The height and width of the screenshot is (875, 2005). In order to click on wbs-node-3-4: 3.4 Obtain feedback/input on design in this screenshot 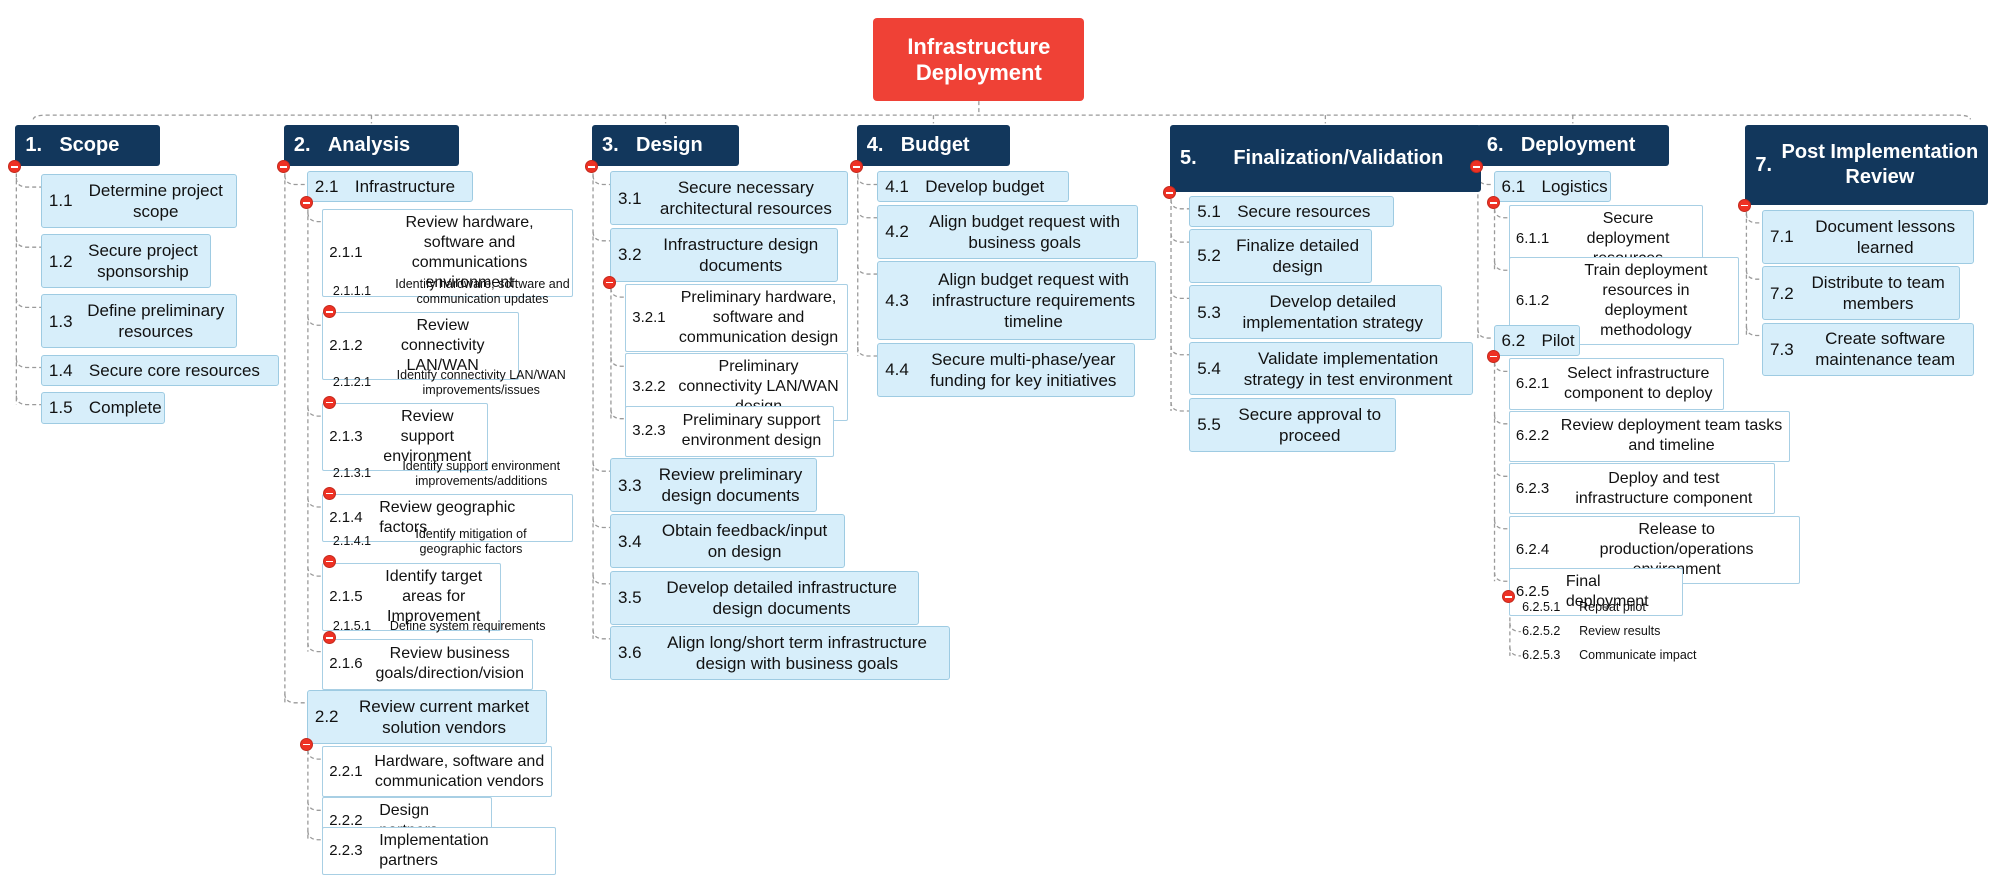, I will do `click(727, 541)`.